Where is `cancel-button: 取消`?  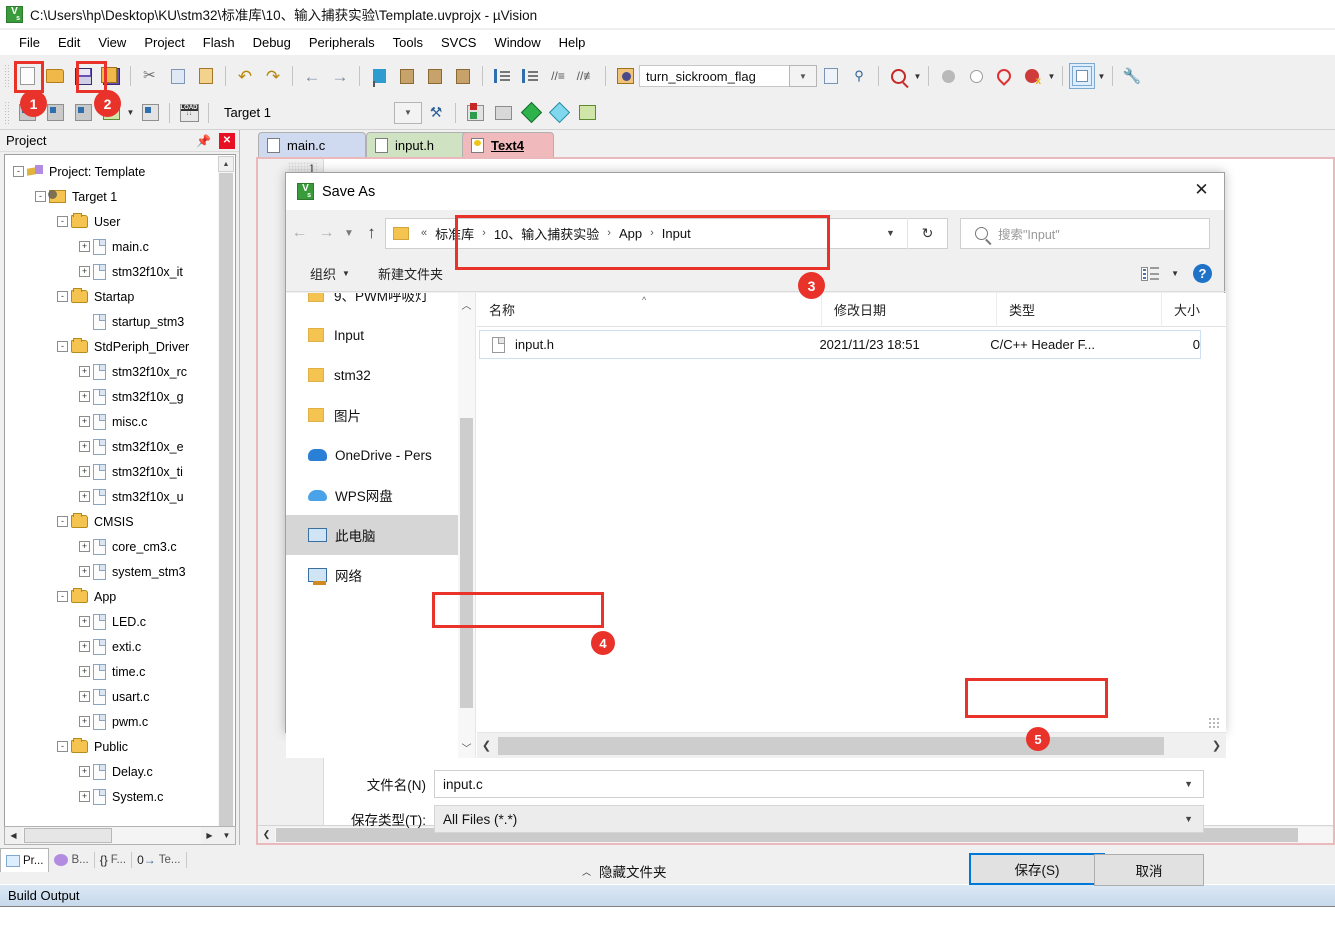
cancel-button: 取消 is located at coordinates (1149, 870).